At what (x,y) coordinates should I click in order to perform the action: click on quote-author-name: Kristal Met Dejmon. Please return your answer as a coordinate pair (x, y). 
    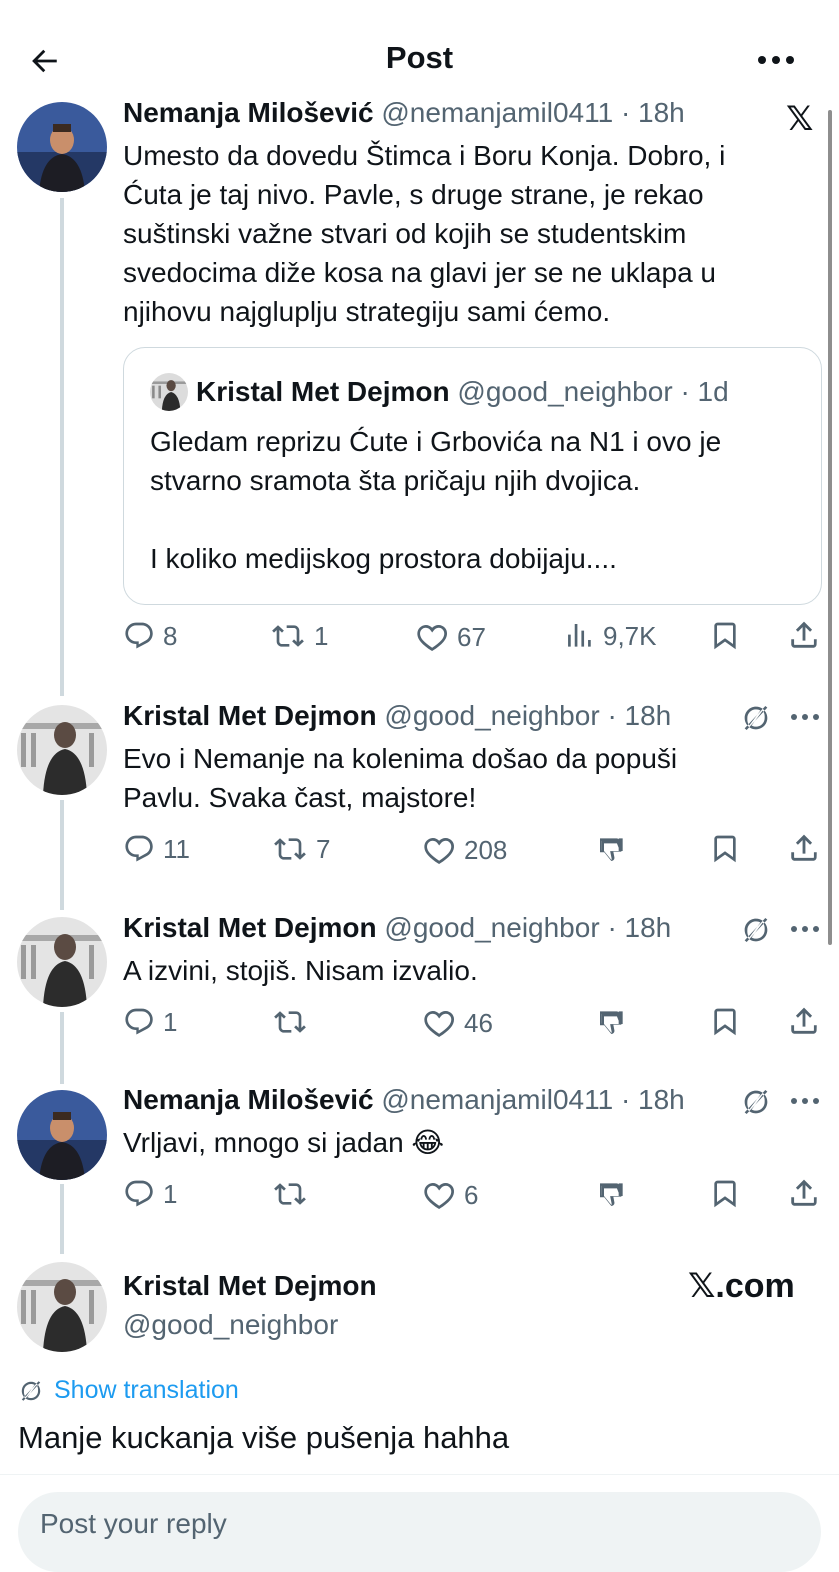
    Looking at the image, I should click on (323, 391).